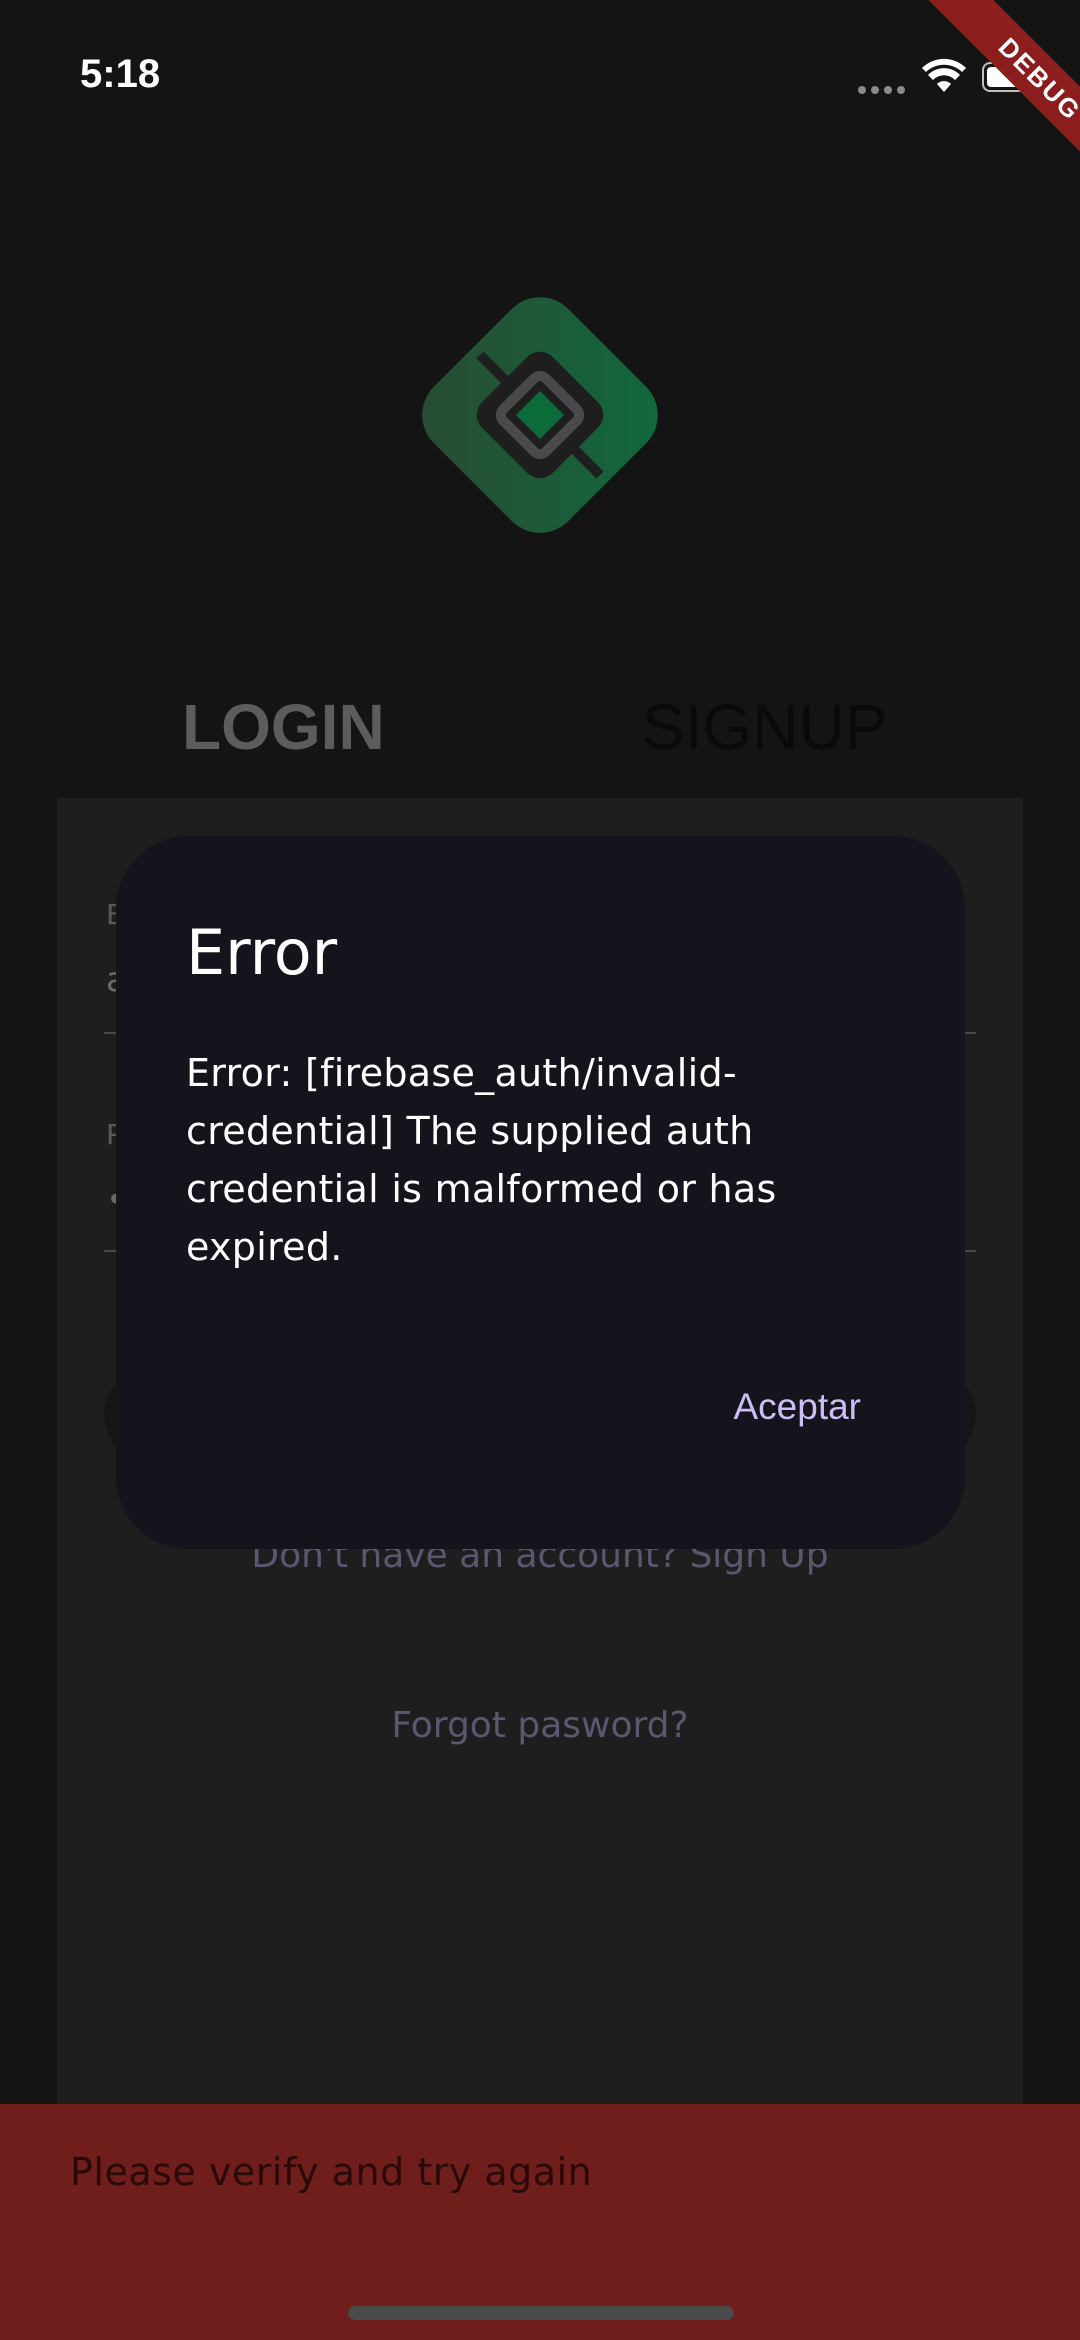 The height and width of the screenshot is (2340, 1080). Describe the element at coordinates (262, 952) in the screenshot. I see `dialog-title: Error` at that location.